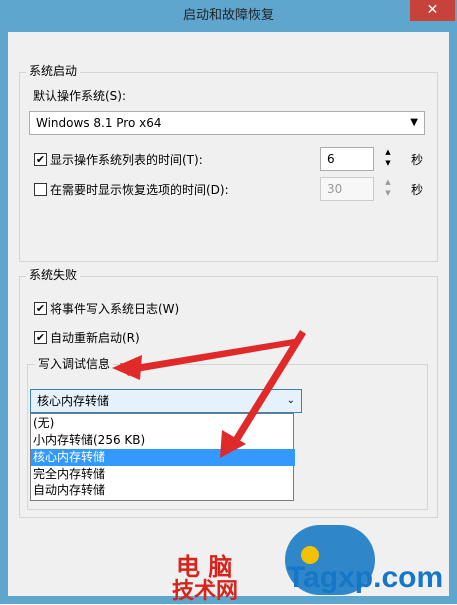 Image resolution: width=457 pixels, height=605 pixels. What do you see at coordinates (205, 591) in the screenshot?
I see `watermark-line2: 技术网` at bounding box center [205, 591].